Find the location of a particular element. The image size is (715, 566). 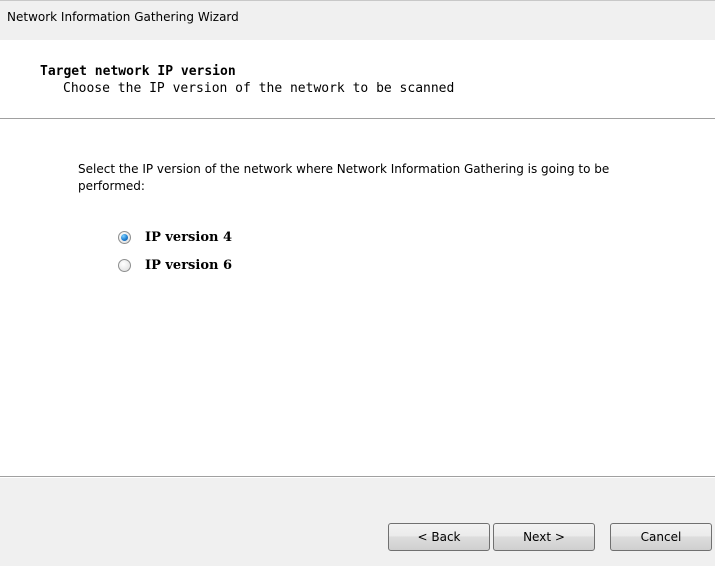

title-bar: Network Information Gathering Wizard is located at coordinates (357, 20).